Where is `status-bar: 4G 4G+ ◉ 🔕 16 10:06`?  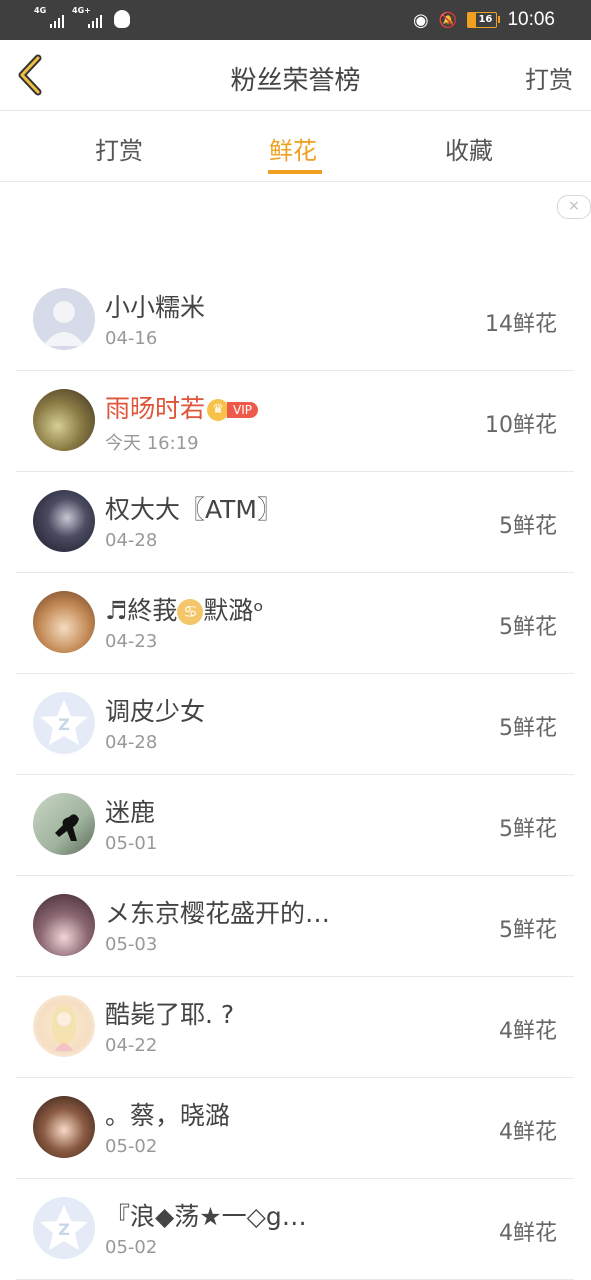
status-bar: 4G 4G+ ◉ 🔕 16 10:06 is located at coordinates (295, 20).